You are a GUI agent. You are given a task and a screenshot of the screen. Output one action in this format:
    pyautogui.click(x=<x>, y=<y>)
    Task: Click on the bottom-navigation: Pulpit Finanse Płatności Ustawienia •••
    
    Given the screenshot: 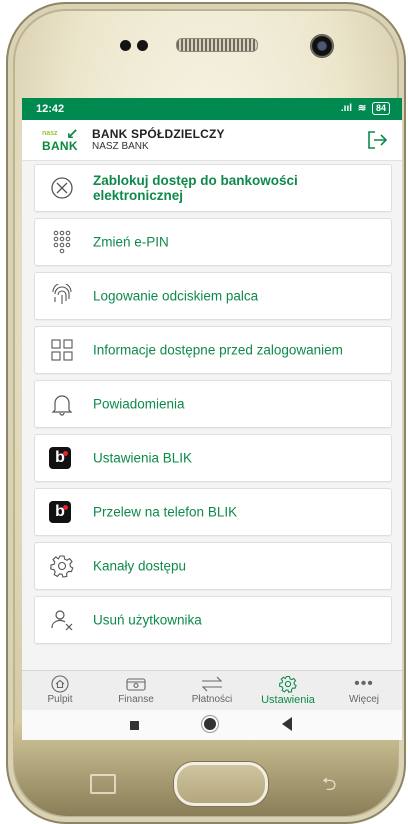 What is the action you would take?
    pyautogui.click(x=212, y=690)
    